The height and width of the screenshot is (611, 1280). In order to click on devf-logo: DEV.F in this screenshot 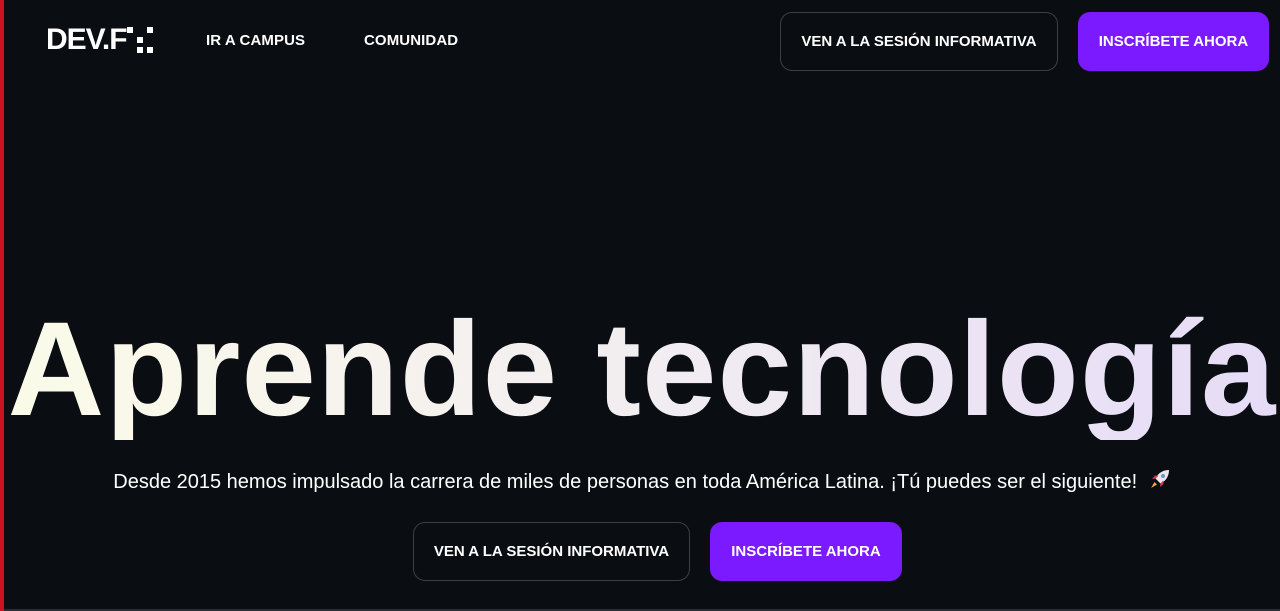, I will do `click(99, 39)`.